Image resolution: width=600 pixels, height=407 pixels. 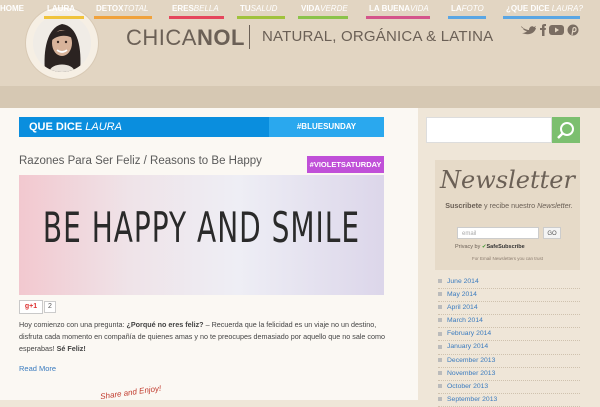 What do you see at coordinates (378, 36) in the screenshot?
I see `site-tagline: NATURAL, ORGÁNICA & LATINA` at bounding box center [378, 36].